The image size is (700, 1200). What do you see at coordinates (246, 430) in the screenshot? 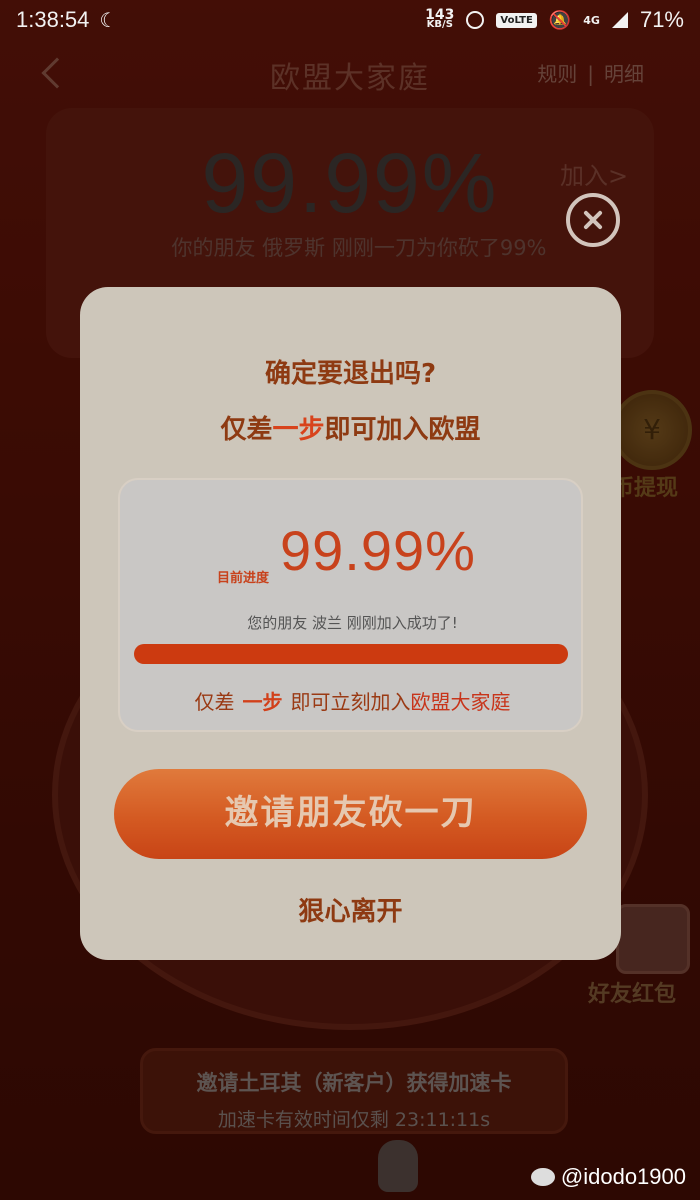
I see `subtitle-prefix: 仅差` at bounding box center [246, 430].